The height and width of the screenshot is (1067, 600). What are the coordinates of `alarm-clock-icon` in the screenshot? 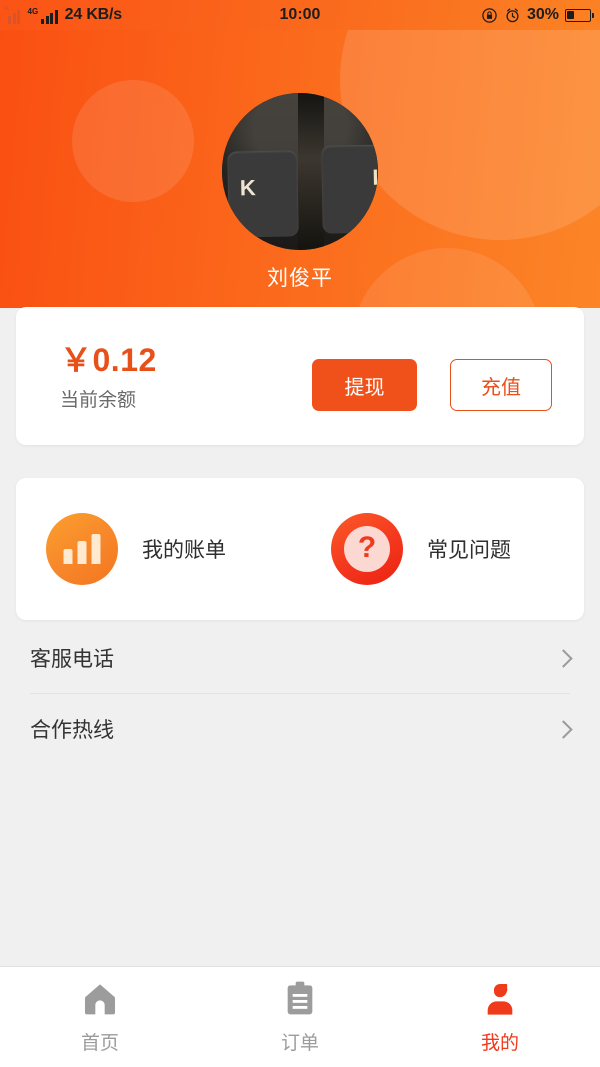 It's located at (512, 14).